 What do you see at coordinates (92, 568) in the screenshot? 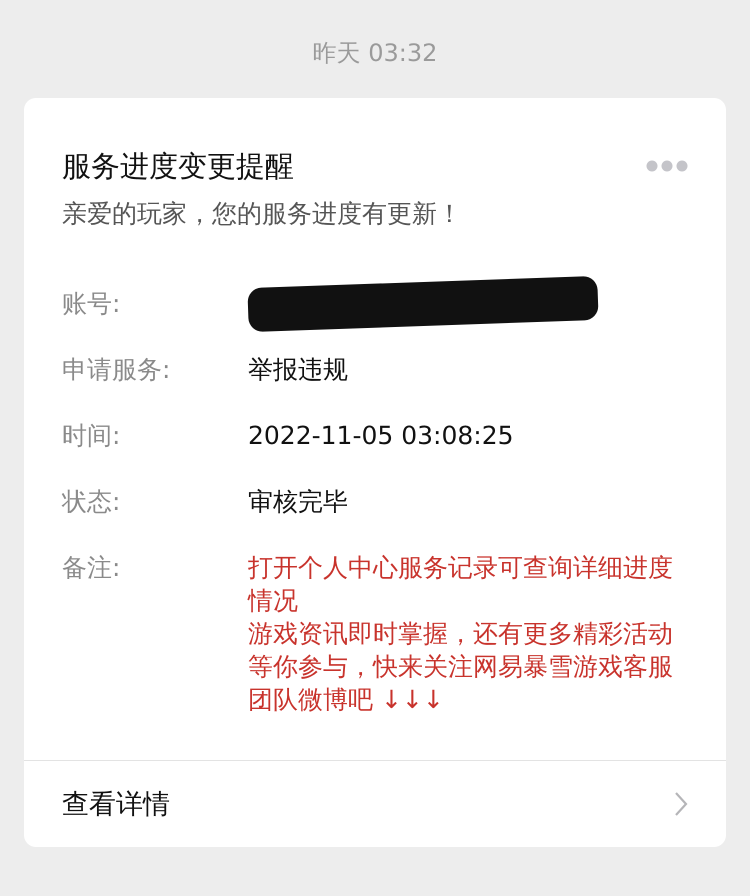
I see `field-label: 备注:` at bounding box center [92, 568].